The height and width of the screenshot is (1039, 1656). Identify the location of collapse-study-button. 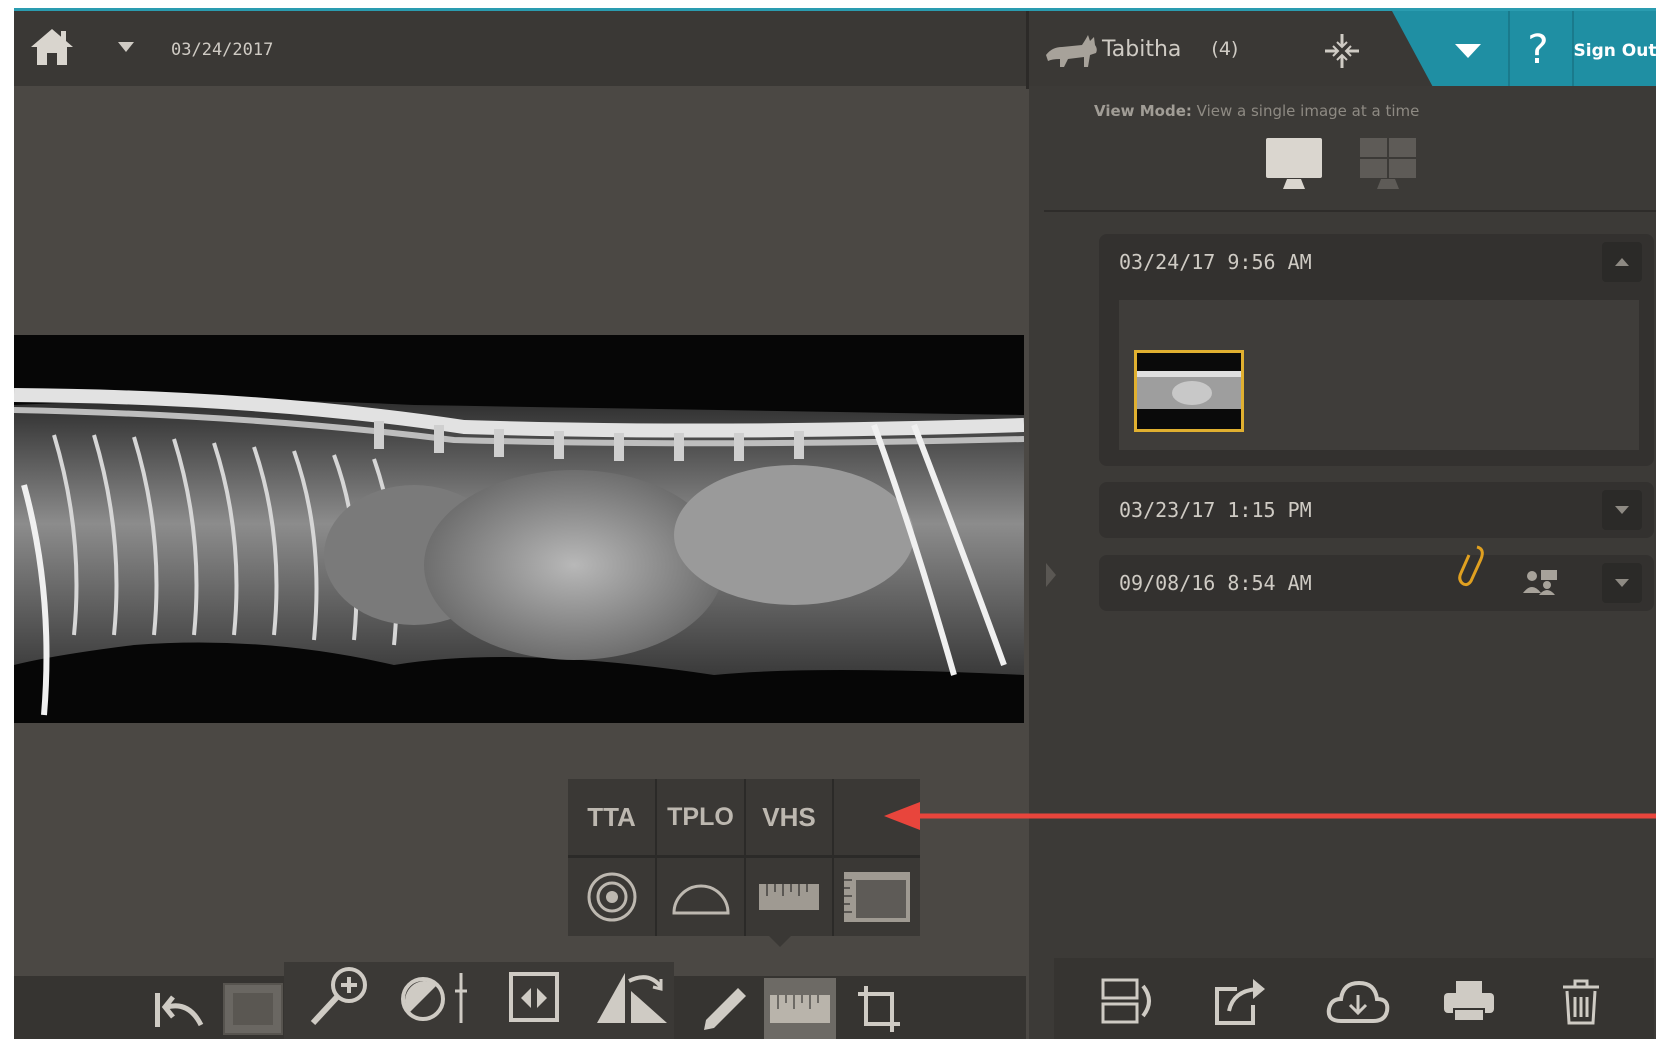
(1622, 262).